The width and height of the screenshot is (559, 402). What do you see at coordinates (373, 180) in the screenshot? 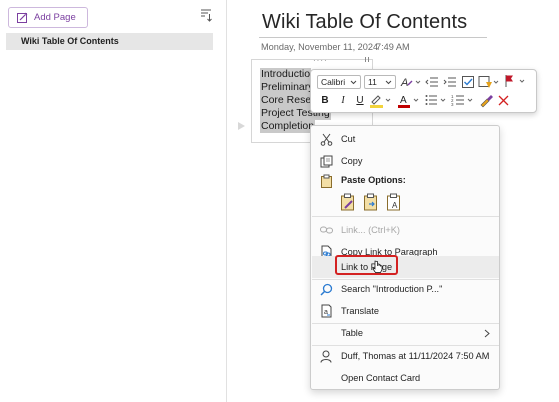
I see `paste-options-label: Paste Options:` at bounding box center [373, 180].